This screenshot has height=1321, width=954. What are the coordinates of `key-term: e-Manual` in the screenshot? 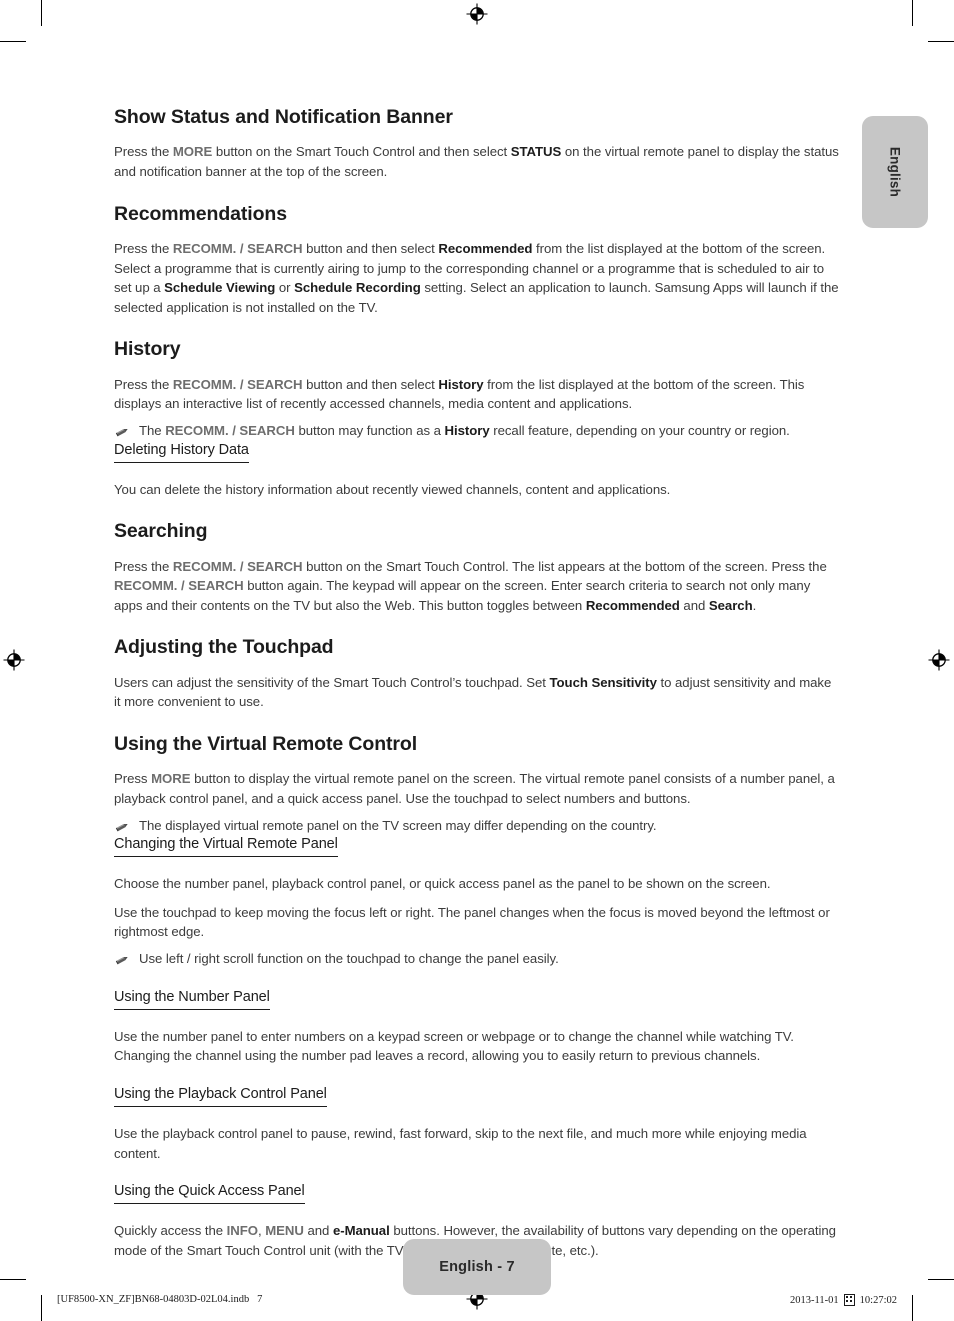 It's located at (361, 1231).